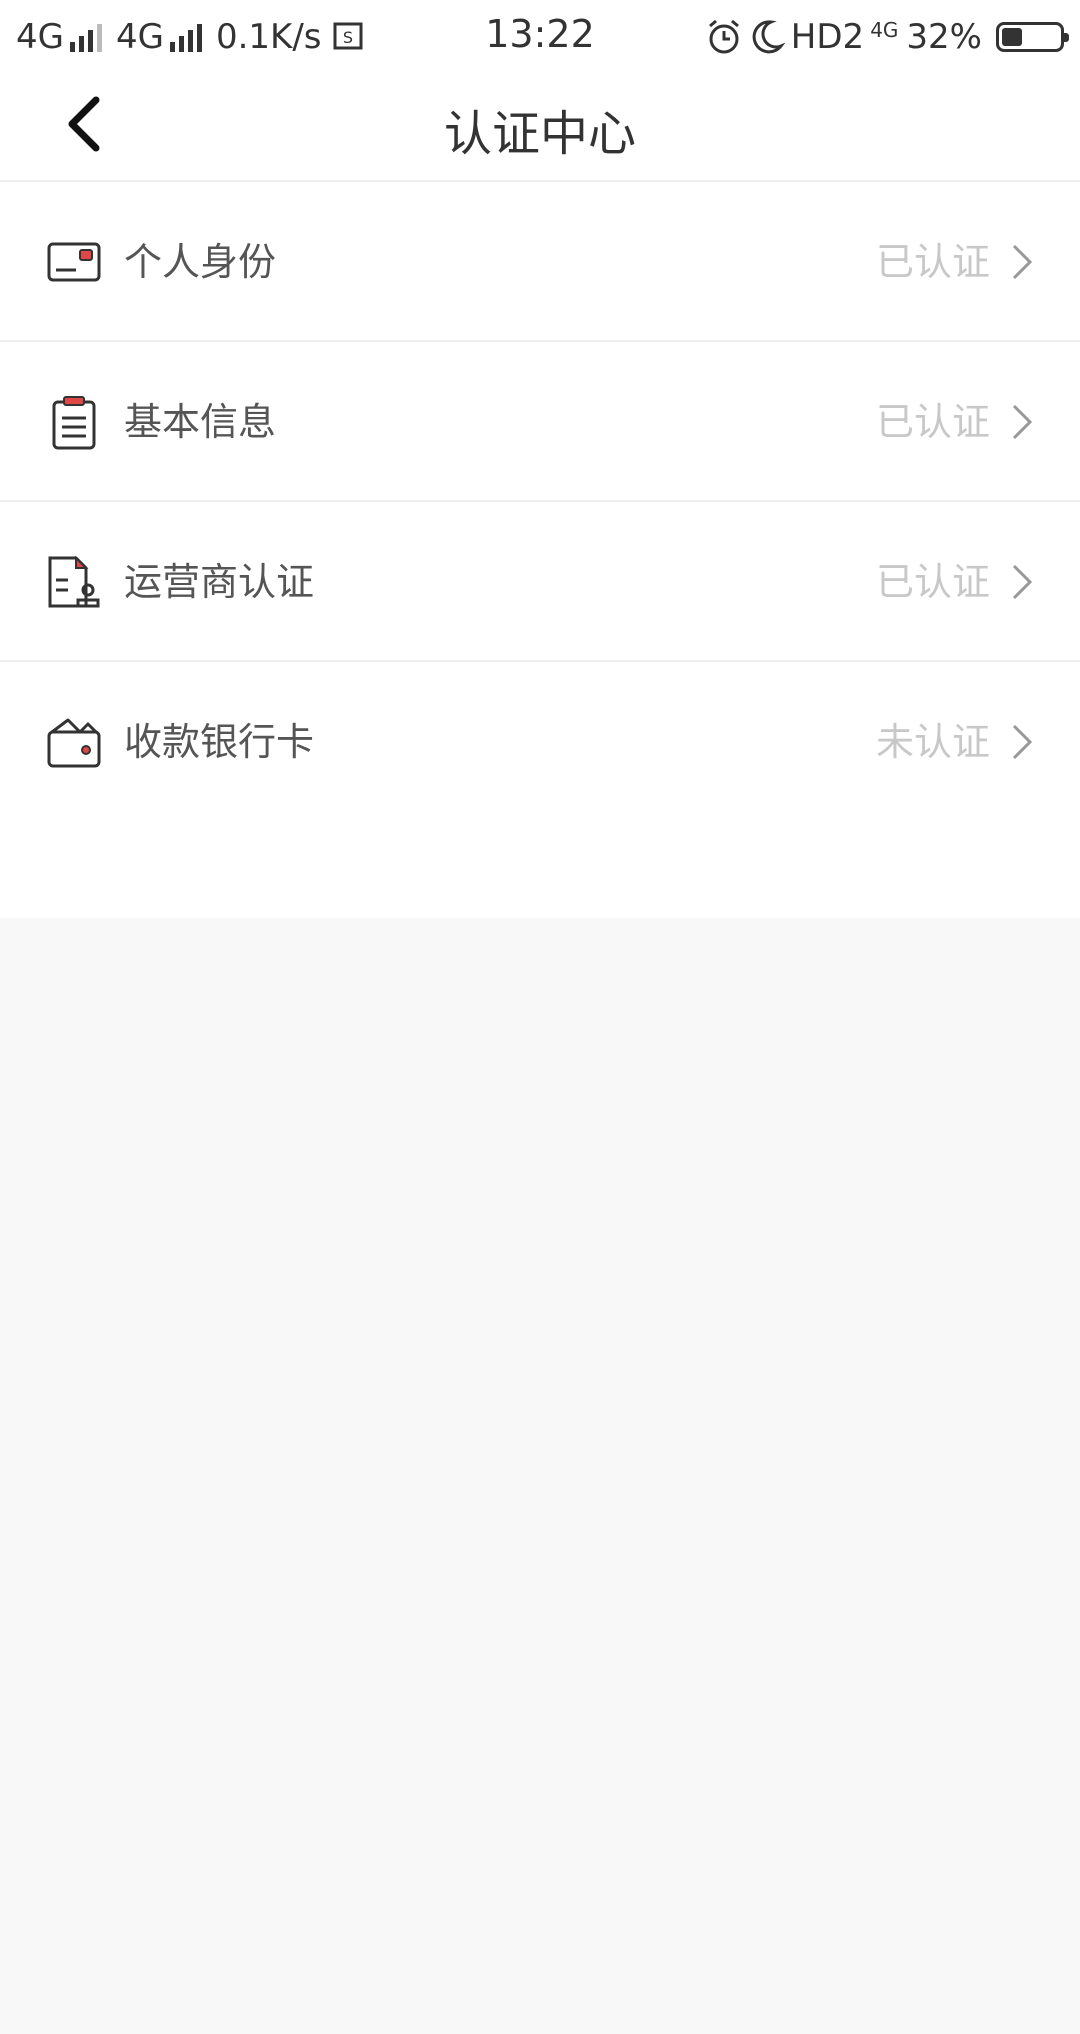 Image resolution: width=1080 pixels, height=2034 pixels. What do you see at coordinates (74, 262) in the screenshot?
I see `id-card-icon` at bounding box center [74, 262].